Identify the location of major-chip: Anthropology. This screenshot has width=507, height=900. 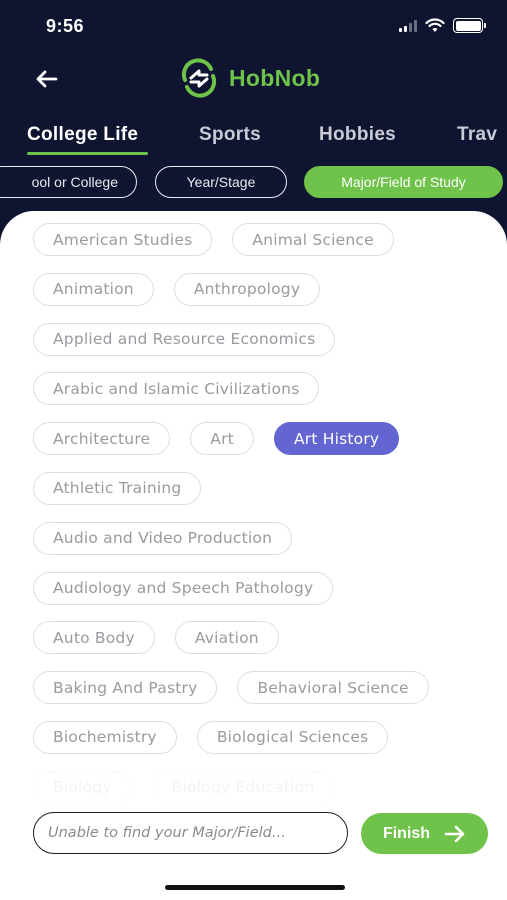
(247, 289).